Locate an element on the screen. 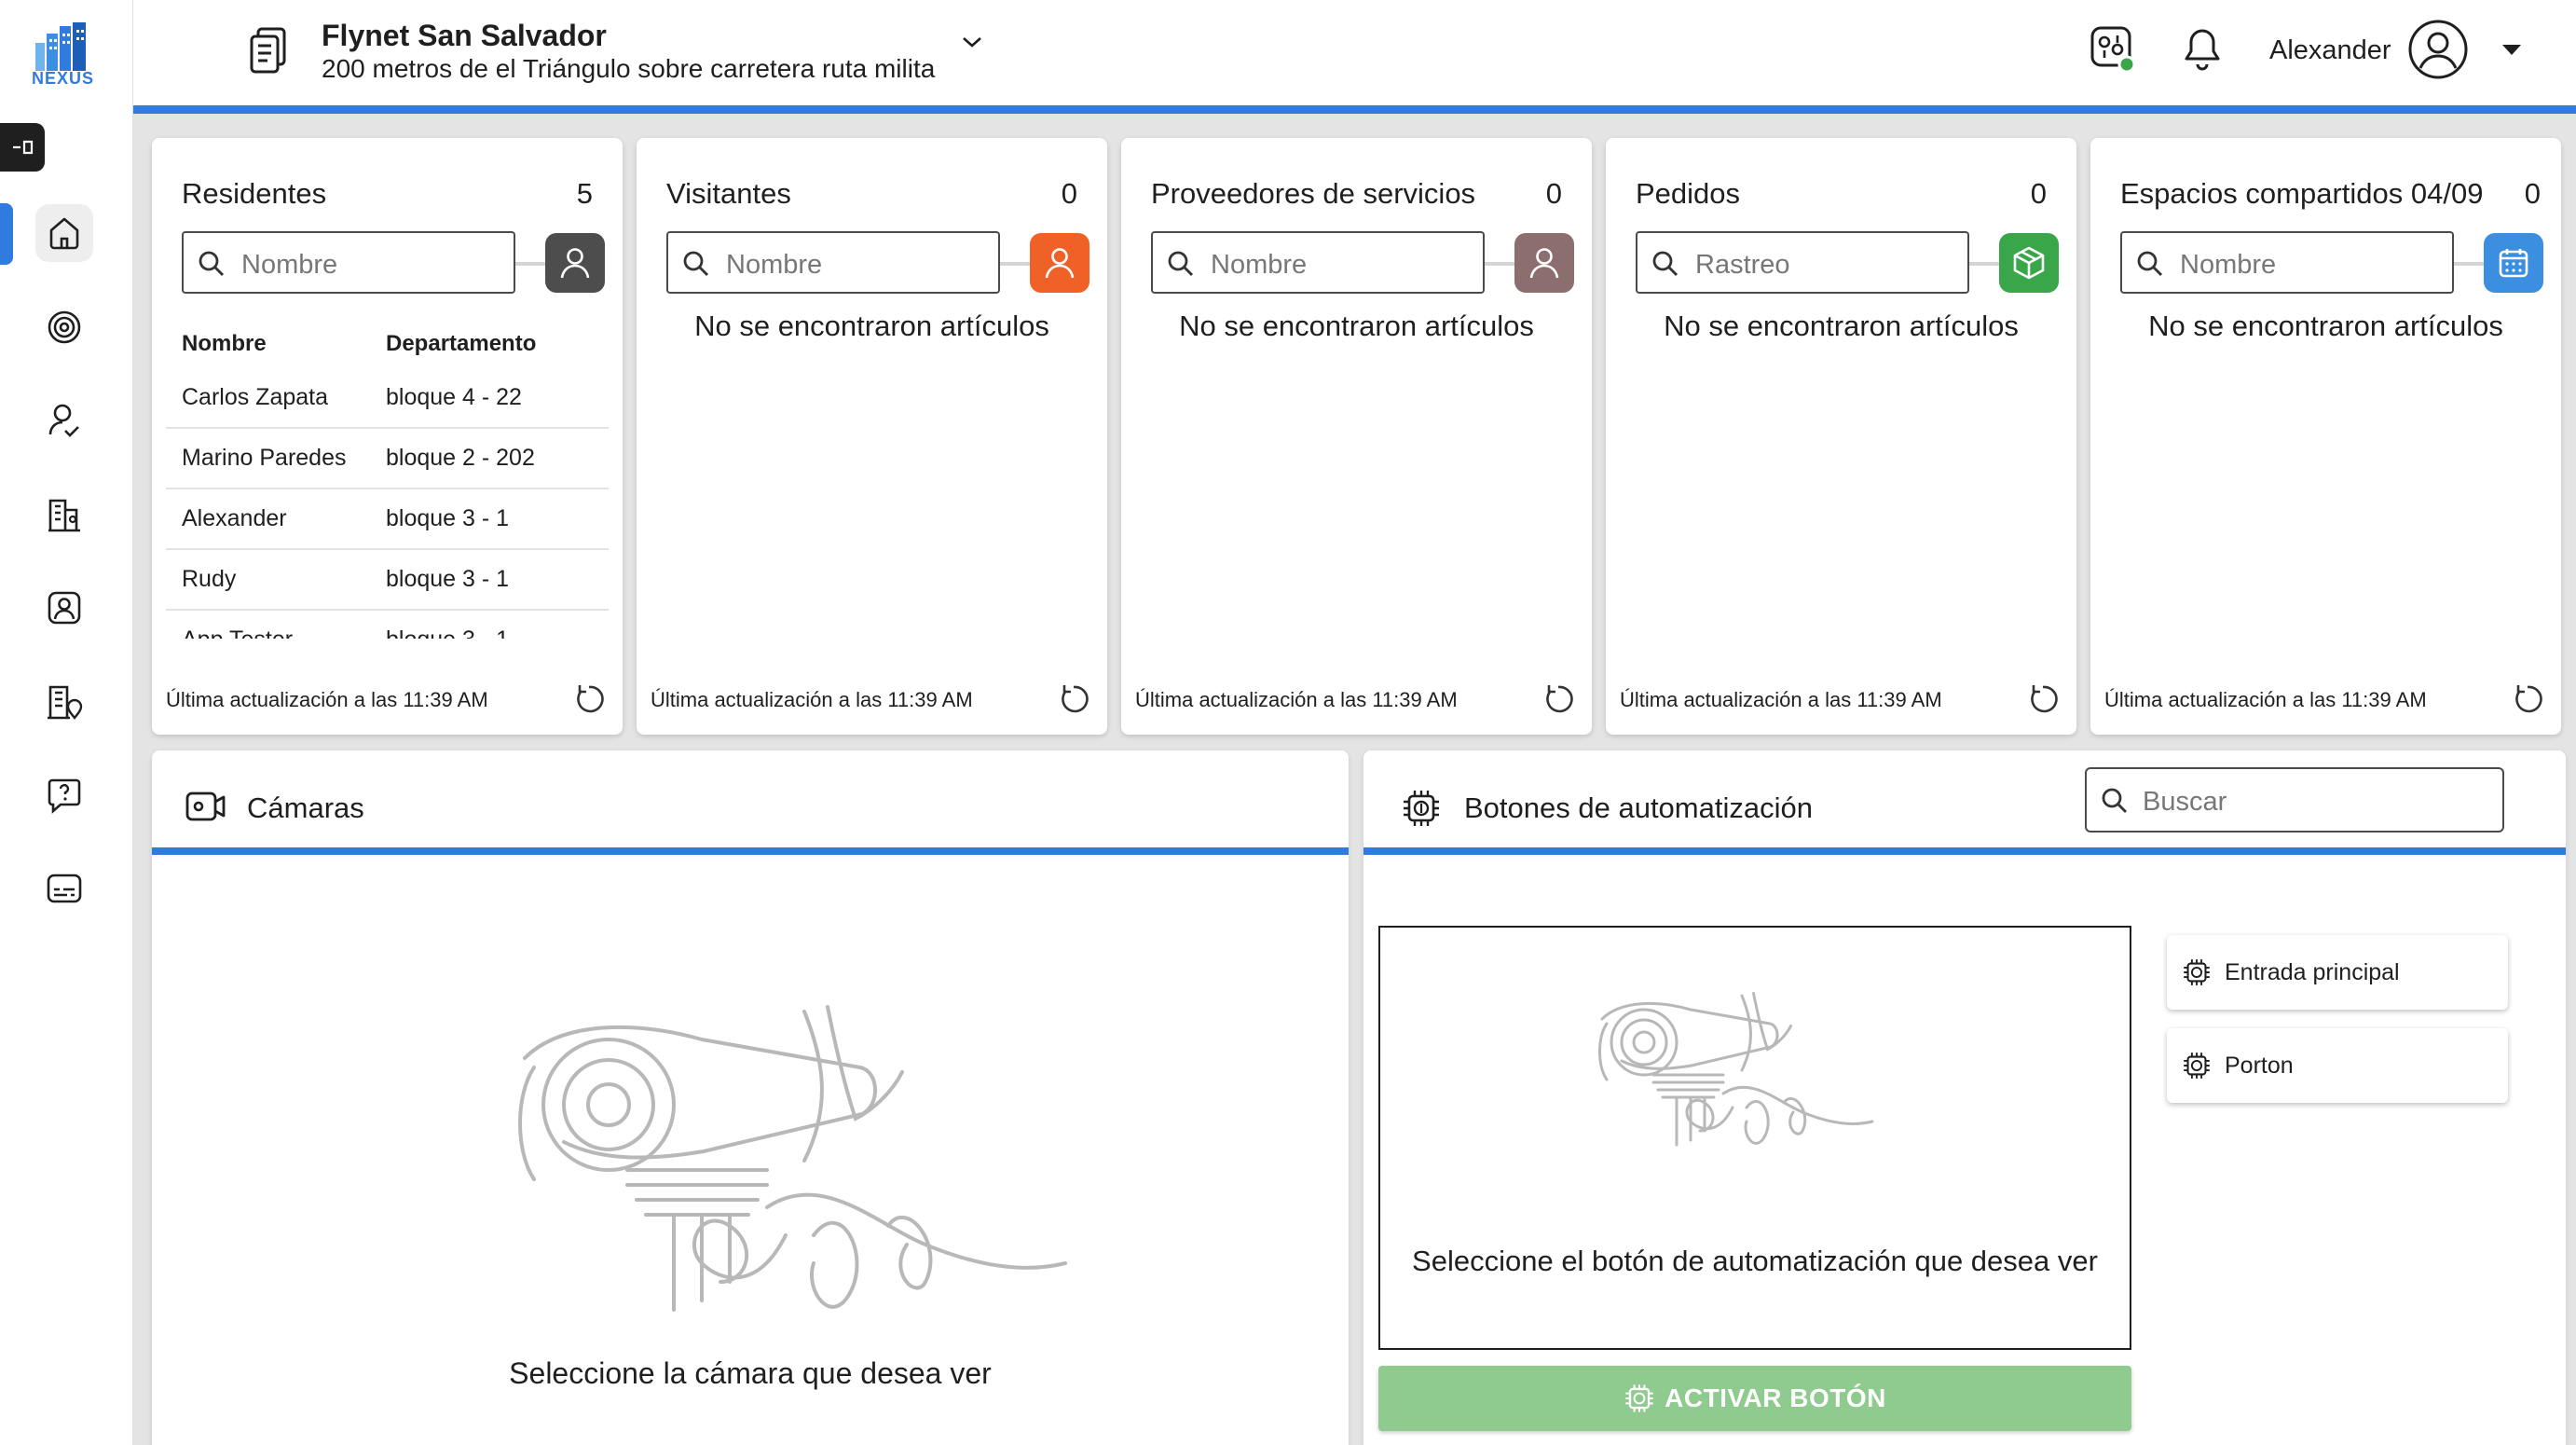  add-reservation-button is located at coordinates (2513, 263).